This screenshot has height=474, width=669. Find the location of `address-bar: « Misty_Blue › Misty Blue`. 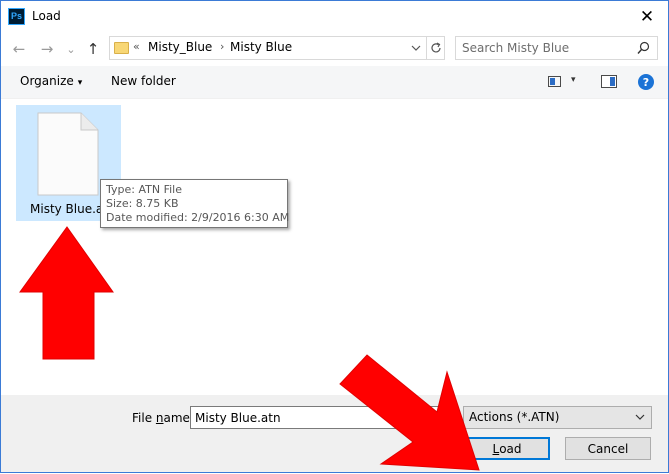

address-bar: « Misty_Blue › Misty Blue is located at coordinates (277, 48).